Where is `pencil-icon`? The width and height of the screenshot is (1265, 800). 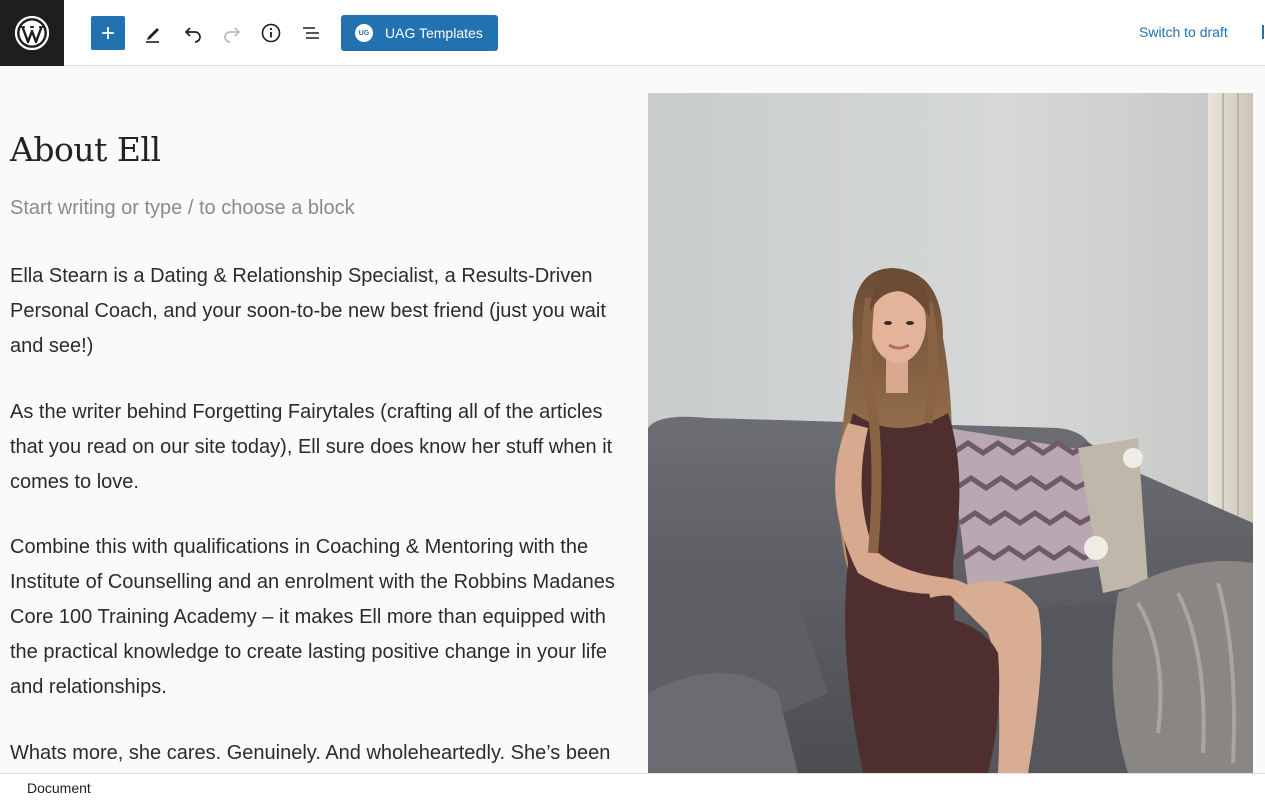
pencil-icon is located at coordinates (152, 35).